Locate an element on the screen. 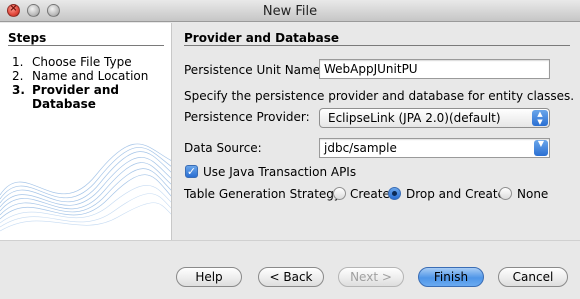 This screenshot has width=580, height=299. data-source-label: Data Source: is located at coordinates (223, 148).